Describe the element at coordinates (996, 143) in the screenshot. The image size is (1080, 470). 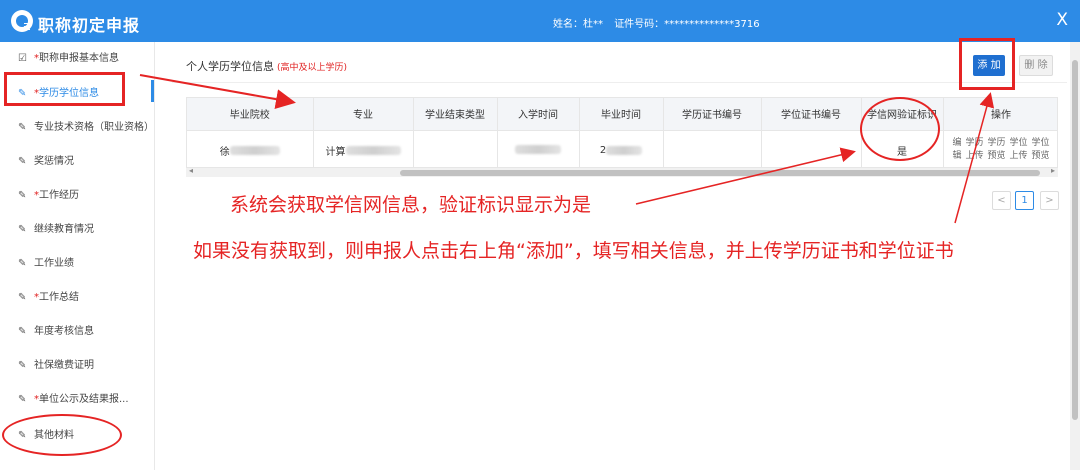
I see `preview-diploma-link: 学历` at that location.